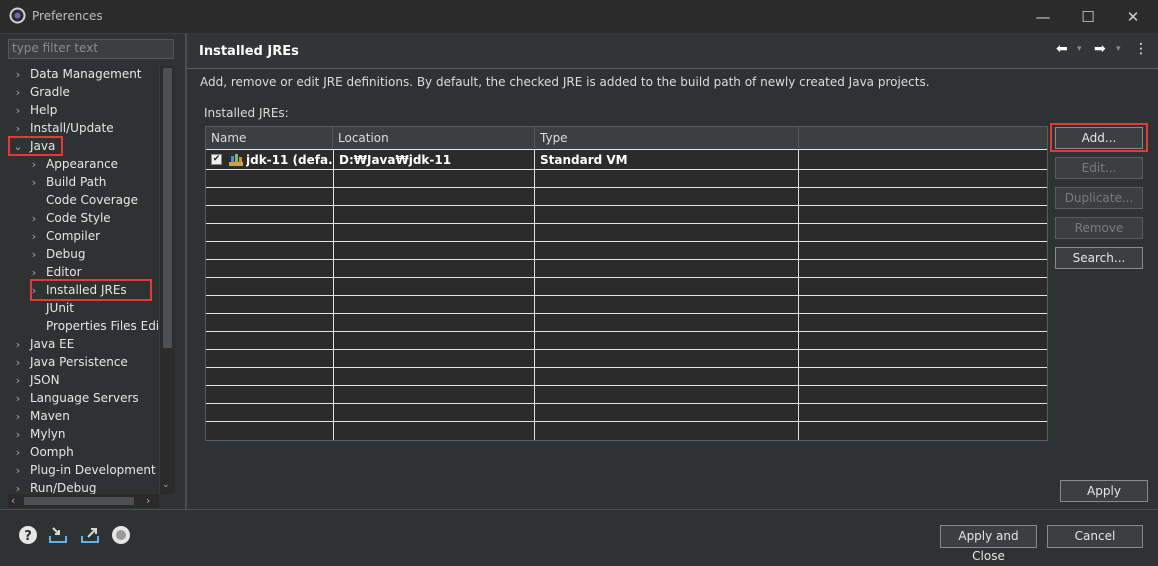 The width and height of the screenshot is (1158, 566). What do you see at coordinates (66, 254) in the screenshot?
I see `tree-item-label: Debug` at bounding box center [66, 254].